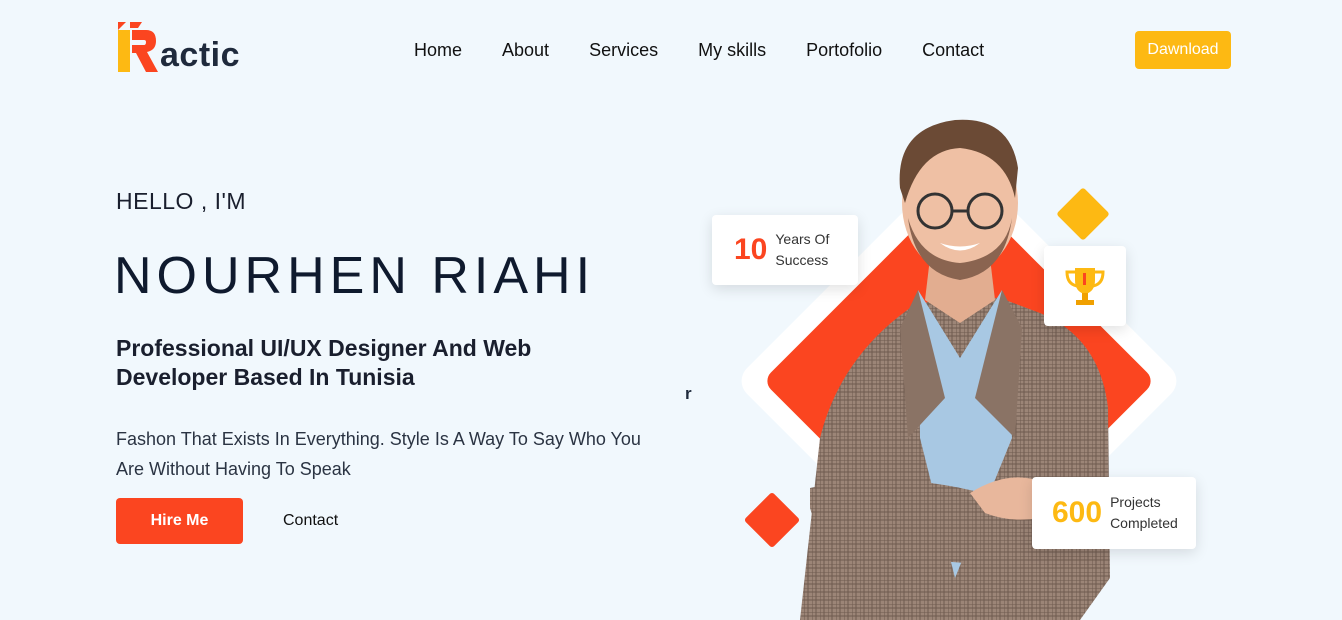 The height and width of the screenshot is (620, 1342). I want to click on logo-text: actic, so click(200, 55).